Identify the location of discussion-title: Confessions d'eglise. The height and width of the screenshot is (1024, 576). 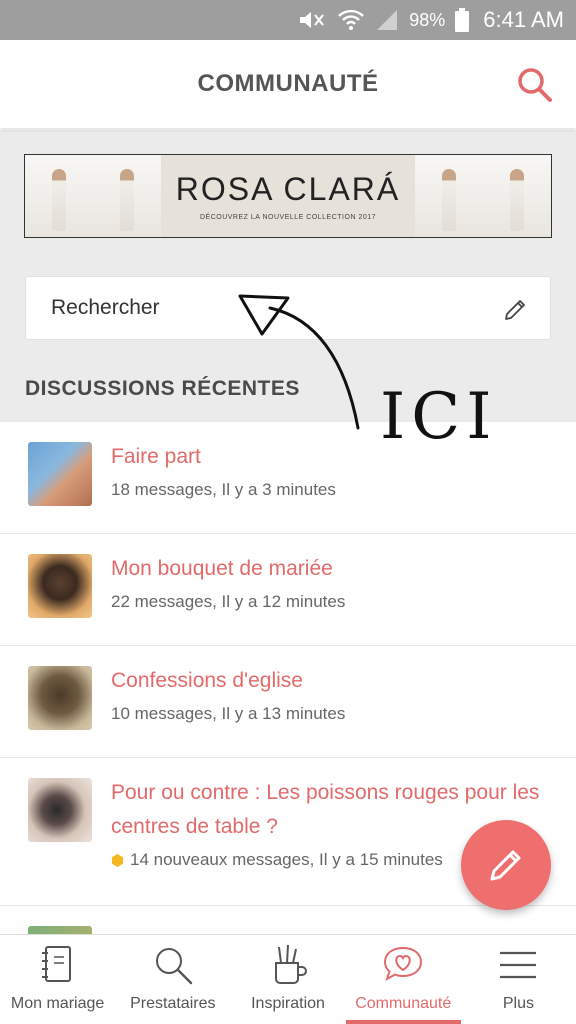
(328, 681).